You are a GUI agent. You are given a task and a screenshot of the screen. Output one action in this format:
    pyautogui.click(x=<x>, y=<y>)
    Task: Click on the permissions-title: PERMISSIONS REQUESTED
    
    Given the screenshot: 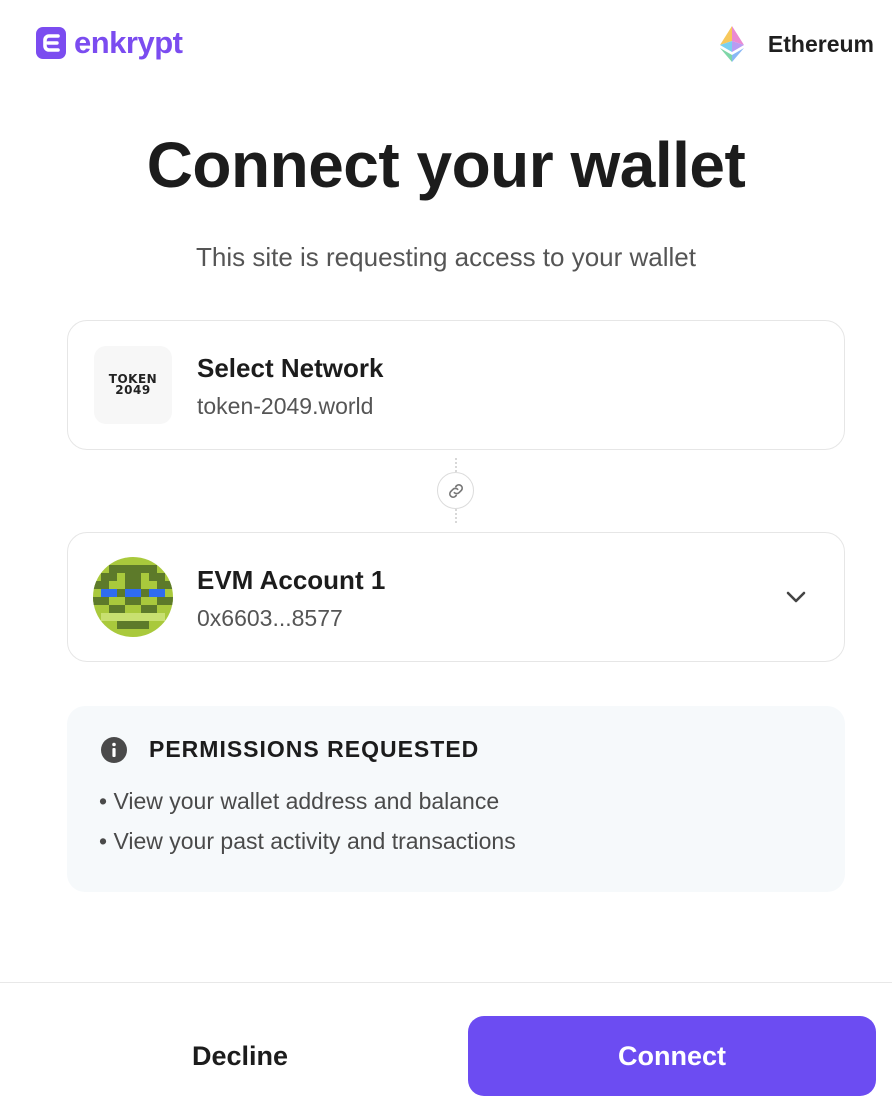 What is the action you would take?
    pyautogui.click(x=314, y=749)
    